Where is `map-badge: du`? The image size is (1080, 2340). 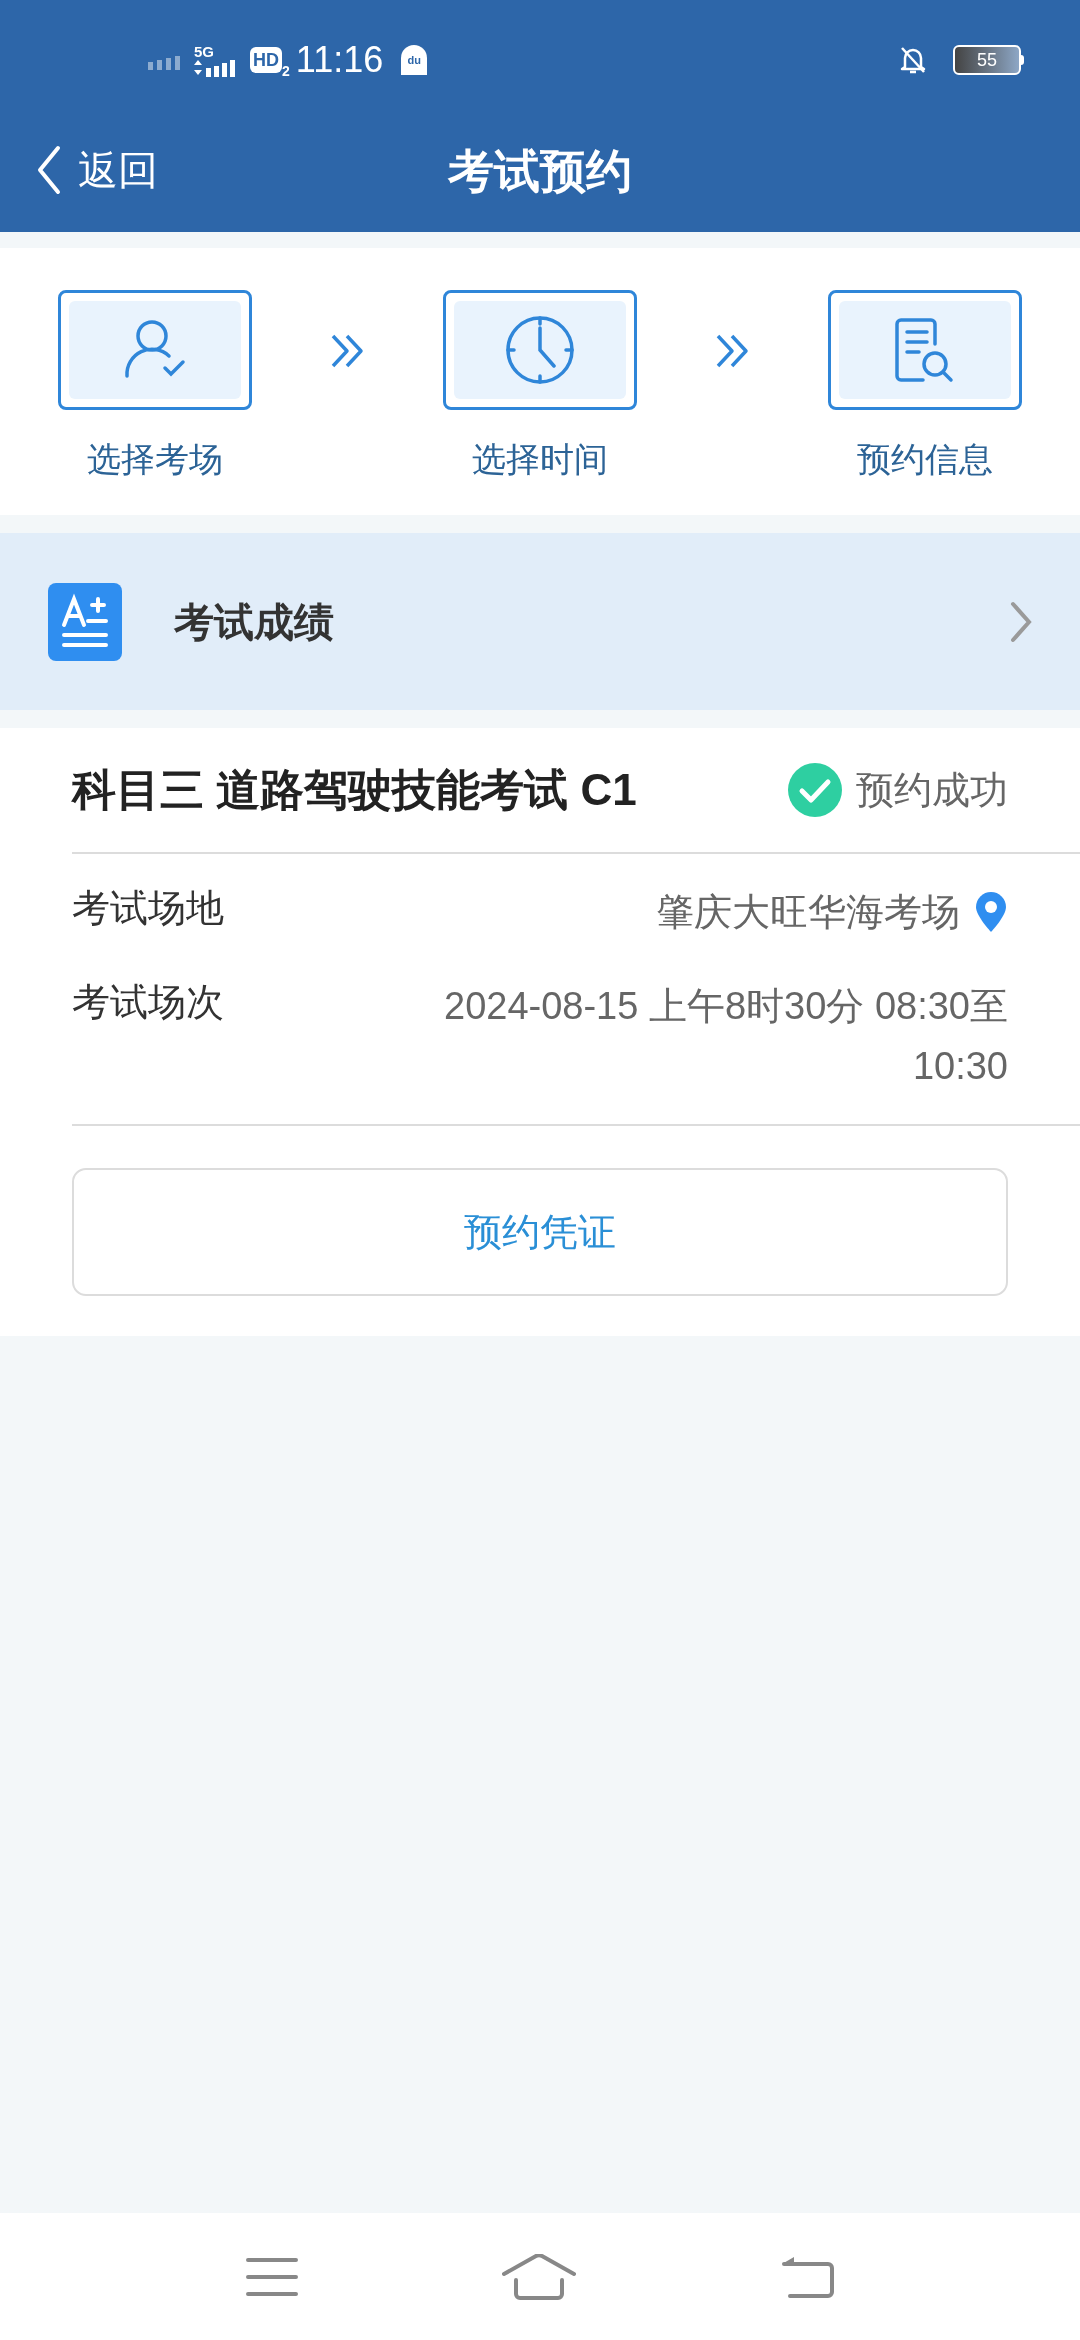 map-badge: du is located at coordinates (414, 60).